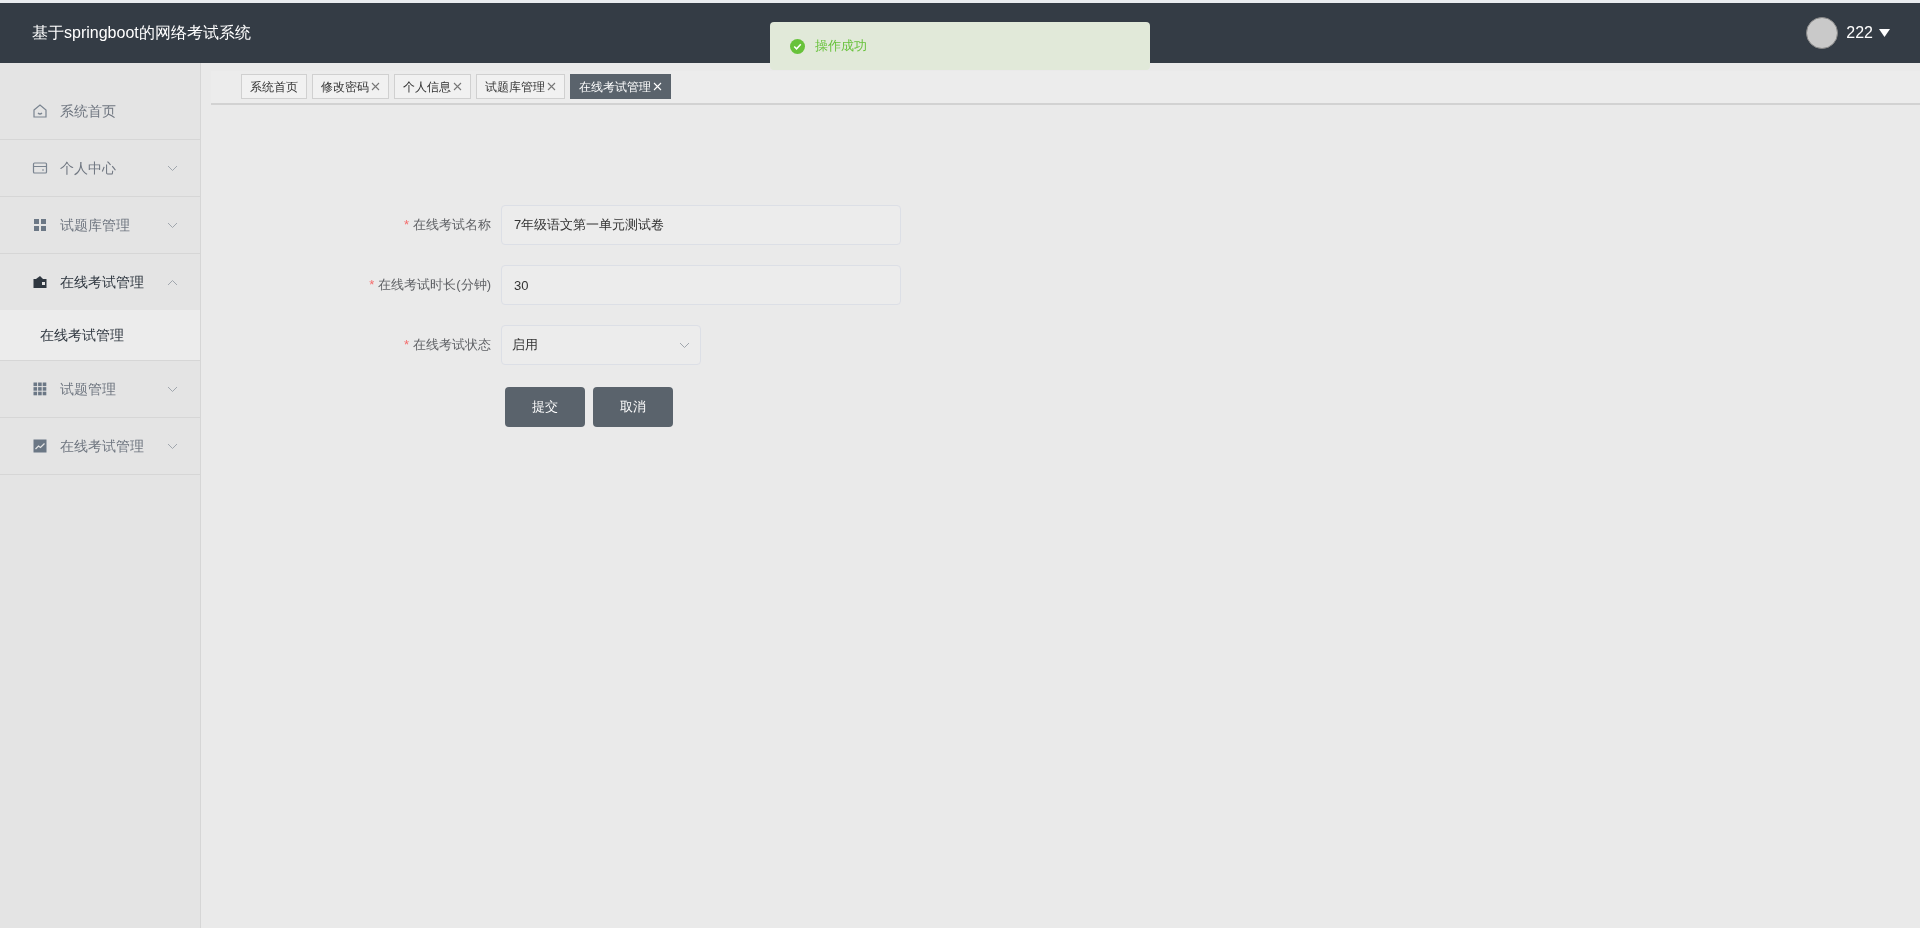  I want to click on sidebar-item: 个人中心, so click(100, 168).